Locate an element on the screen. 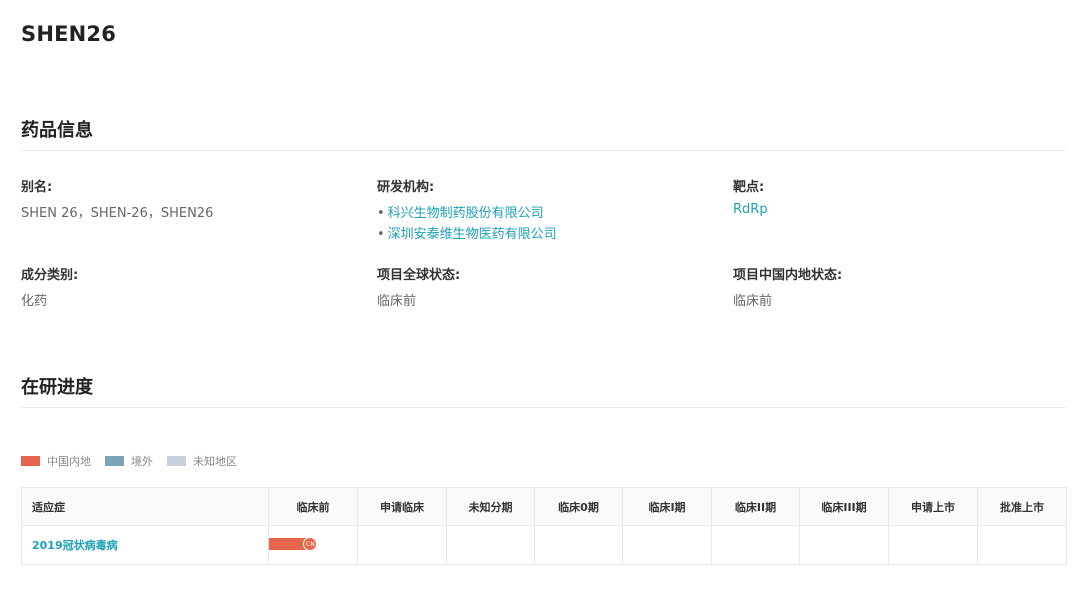 This screenshot has height=591, width=1080. col-header-preclinical: 临床前 is located at coordinates (313, 506).